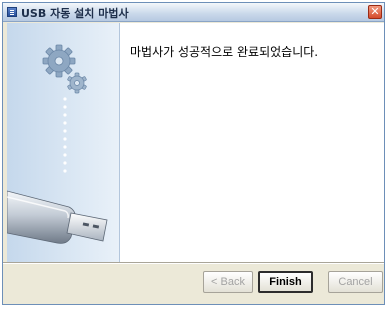 The width and height of the screenshot is (387, 309). Describe the element at coordinates (65, 135) in the screenshot. I see `dotted-line` at that location.